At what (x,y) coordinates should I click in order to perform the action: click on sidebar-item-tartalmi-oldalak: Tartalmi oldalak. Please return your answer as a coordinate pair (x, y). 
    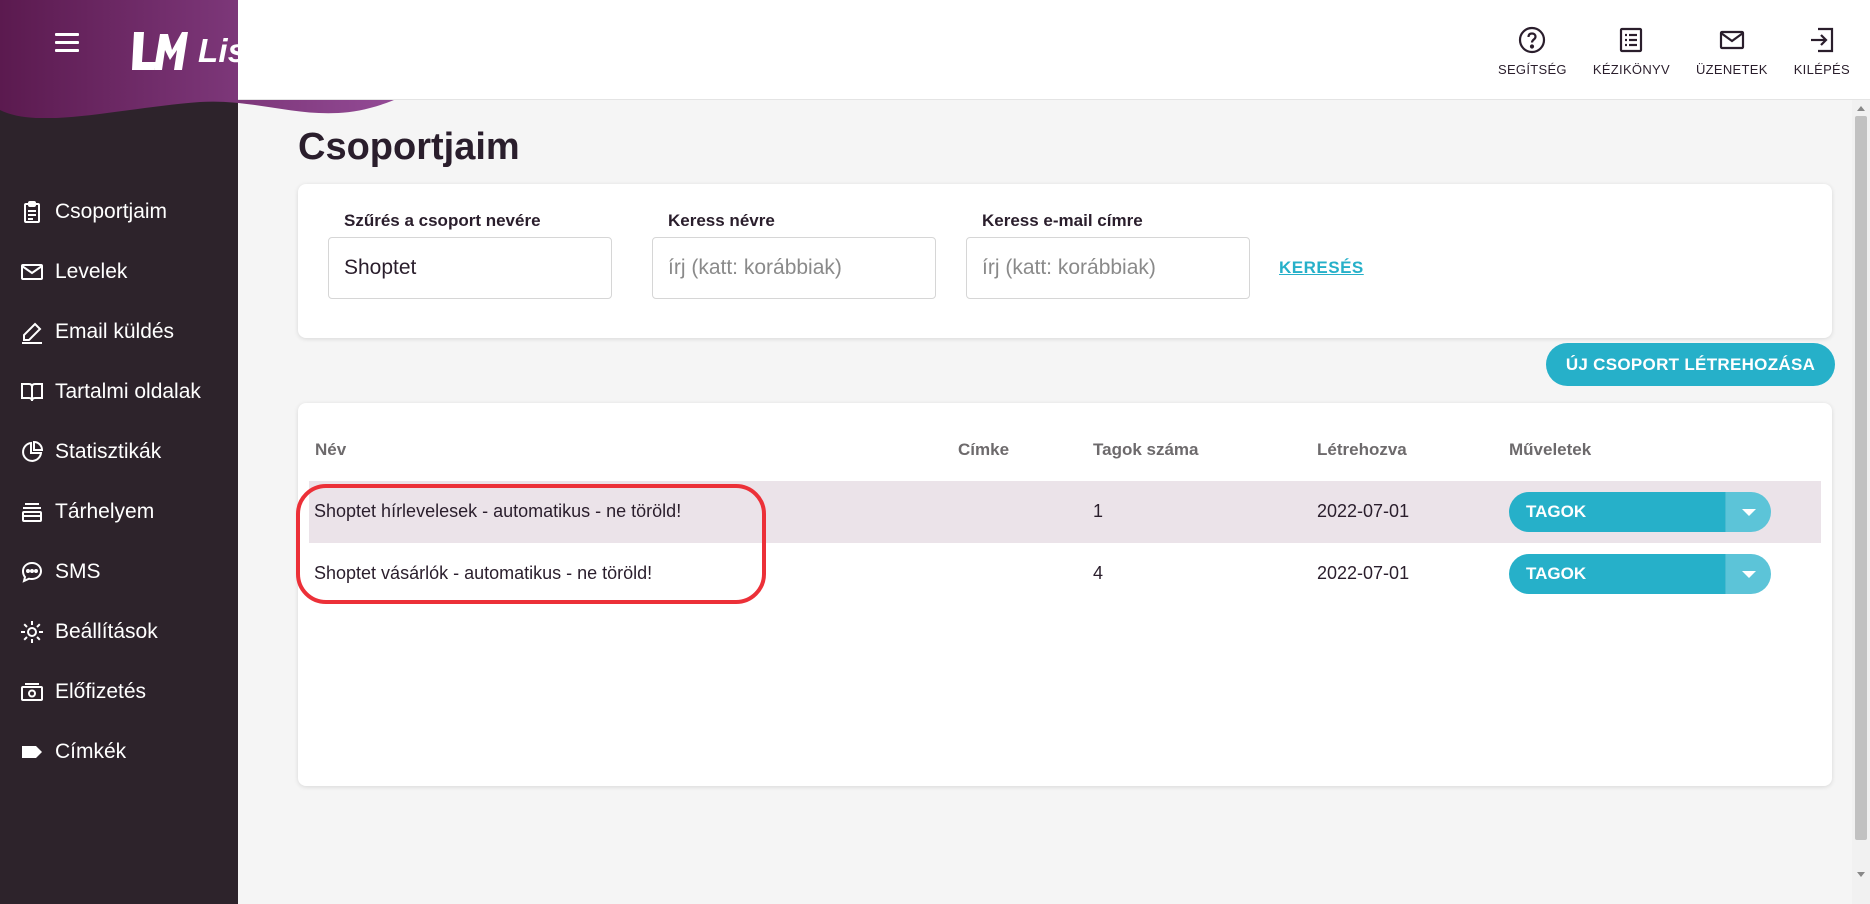
    Looking at the image, I should click on (119, 392).